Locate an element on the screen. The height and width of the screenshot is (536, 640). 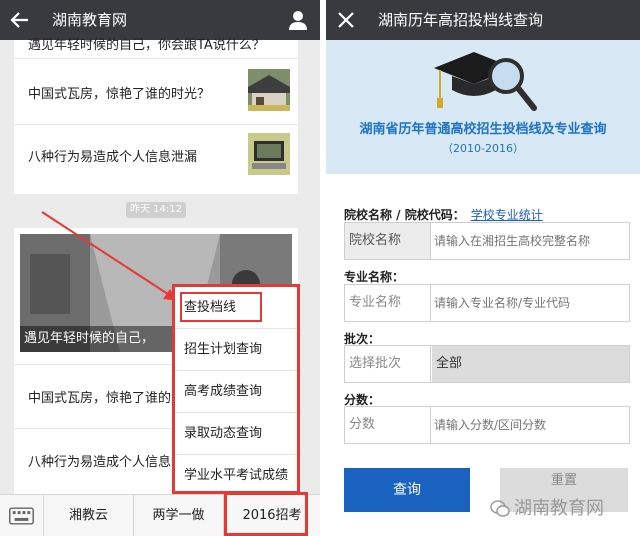
school-name-field: 院校名称 is located at coordinates (487, 241).